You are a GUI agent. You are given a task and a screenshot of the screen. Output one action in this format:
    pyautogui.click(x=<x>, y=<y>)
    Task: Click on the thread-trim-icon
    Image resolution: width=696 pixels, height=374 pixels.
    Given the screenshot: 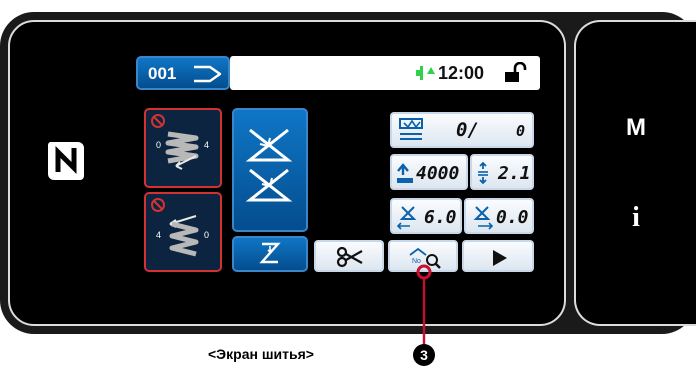 What is the action you would take?
    pyautogui.click(x=349, y=257)
    